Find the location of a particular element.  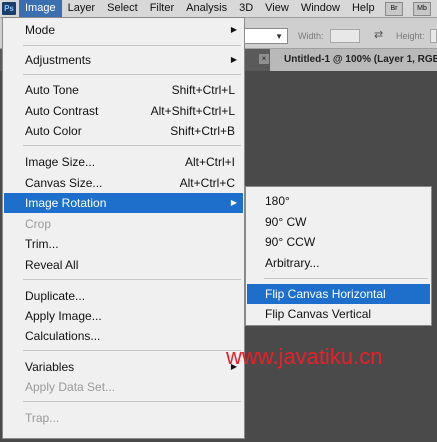

menu-item-mode: Mode ▶ is located at coordinates (123, 30).